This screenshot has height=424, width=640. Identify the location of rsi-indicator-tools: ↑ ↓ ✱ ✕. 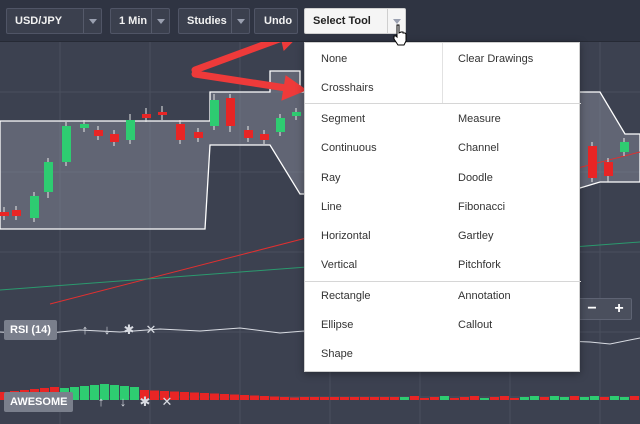
(118, 330).